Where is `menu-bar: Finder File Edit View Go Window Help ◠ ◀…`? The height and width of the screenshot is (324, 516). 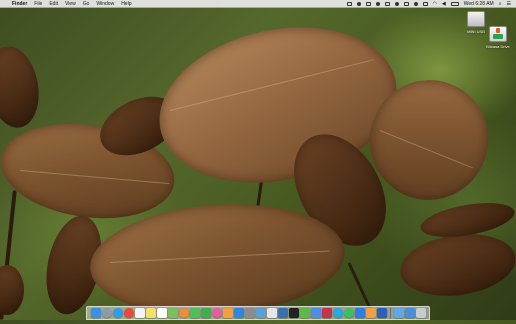 menu-bar: Finder File Edit View Go Window Help ◠ ◀… is located at coordinates (258, 4).